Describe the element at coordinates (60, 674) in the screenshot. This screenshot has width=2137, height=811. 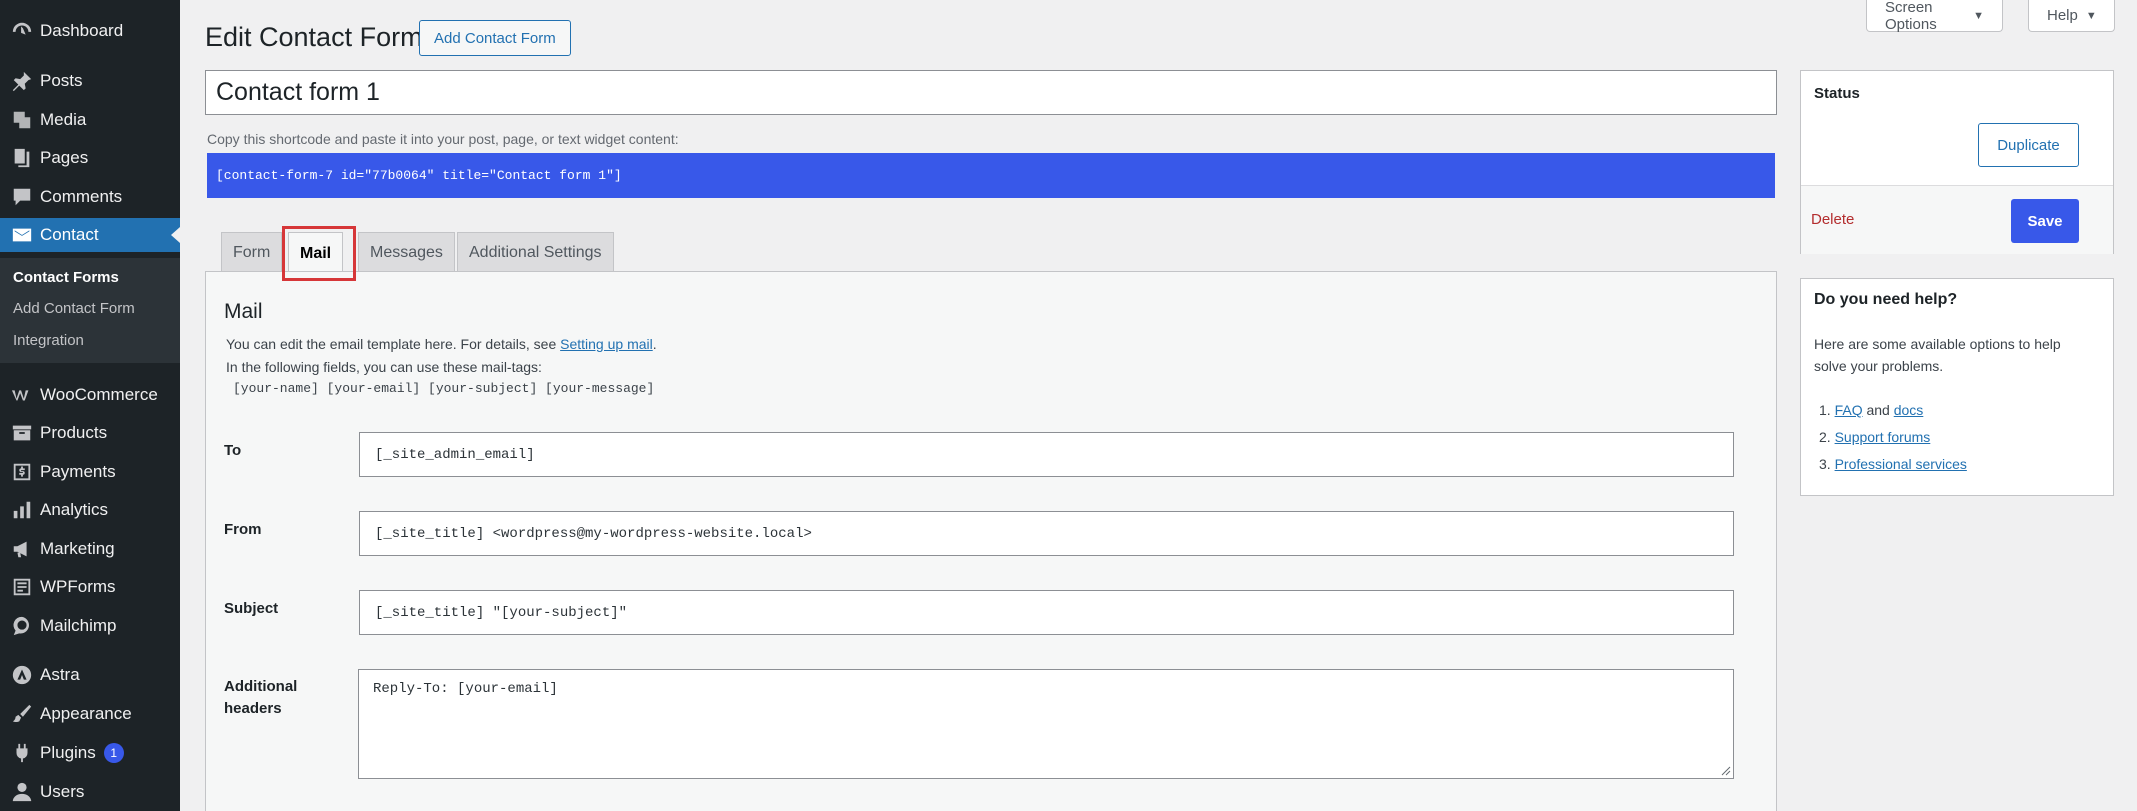
I see `sidebar-item-label: Astra` at that location.